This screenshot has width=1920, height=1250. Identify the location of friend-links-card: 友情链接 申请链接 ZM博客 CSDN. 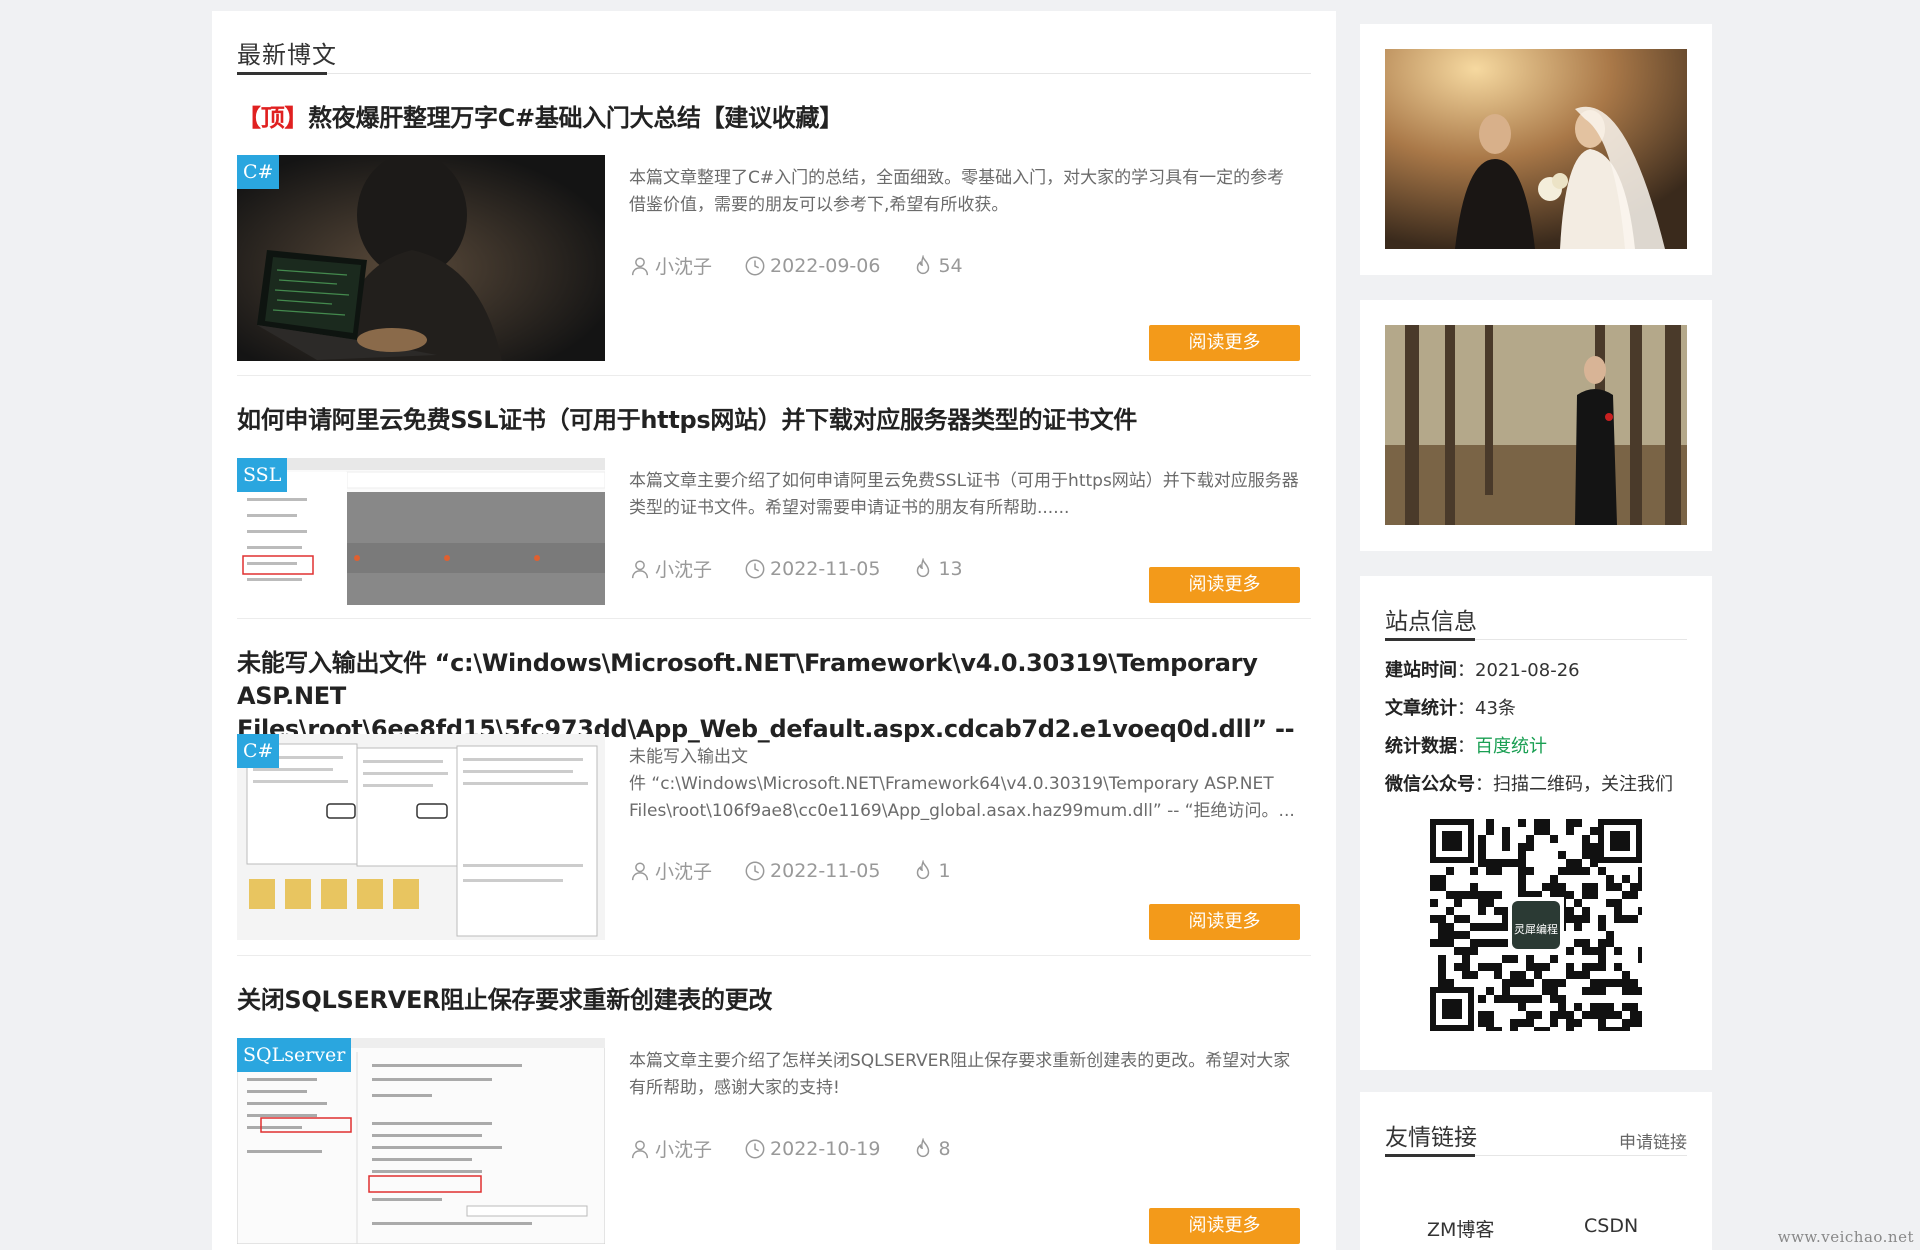
(1536, 1171).